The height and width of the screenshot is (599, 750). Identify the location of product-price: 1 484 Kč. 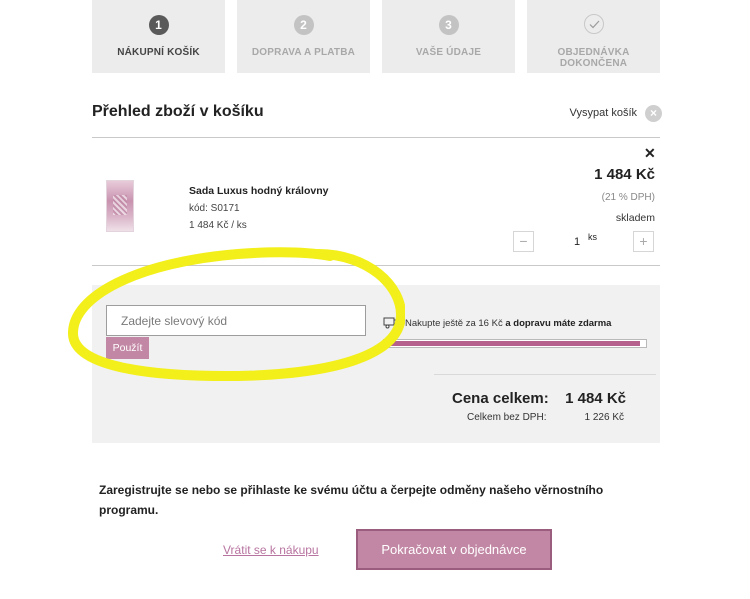
(624, 174).